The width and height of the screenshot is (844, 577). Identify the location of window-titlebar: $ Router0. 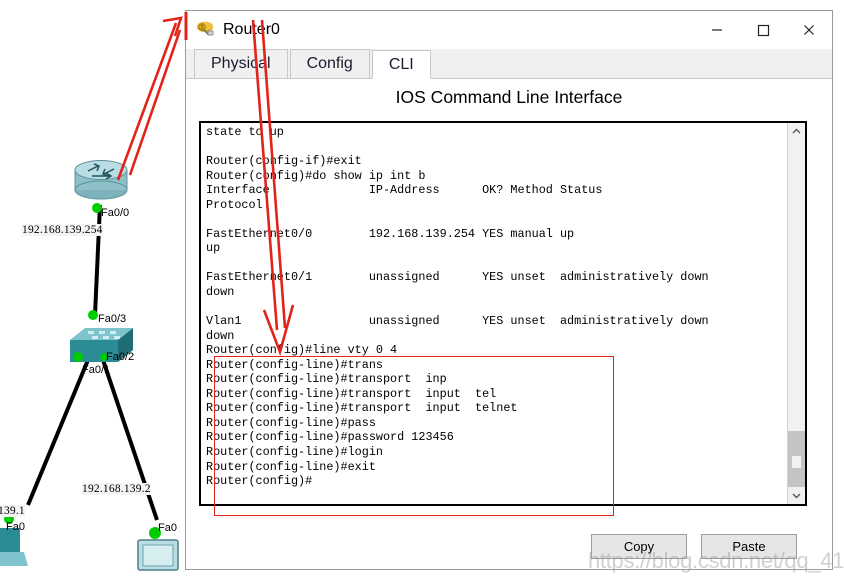
(509, 30).